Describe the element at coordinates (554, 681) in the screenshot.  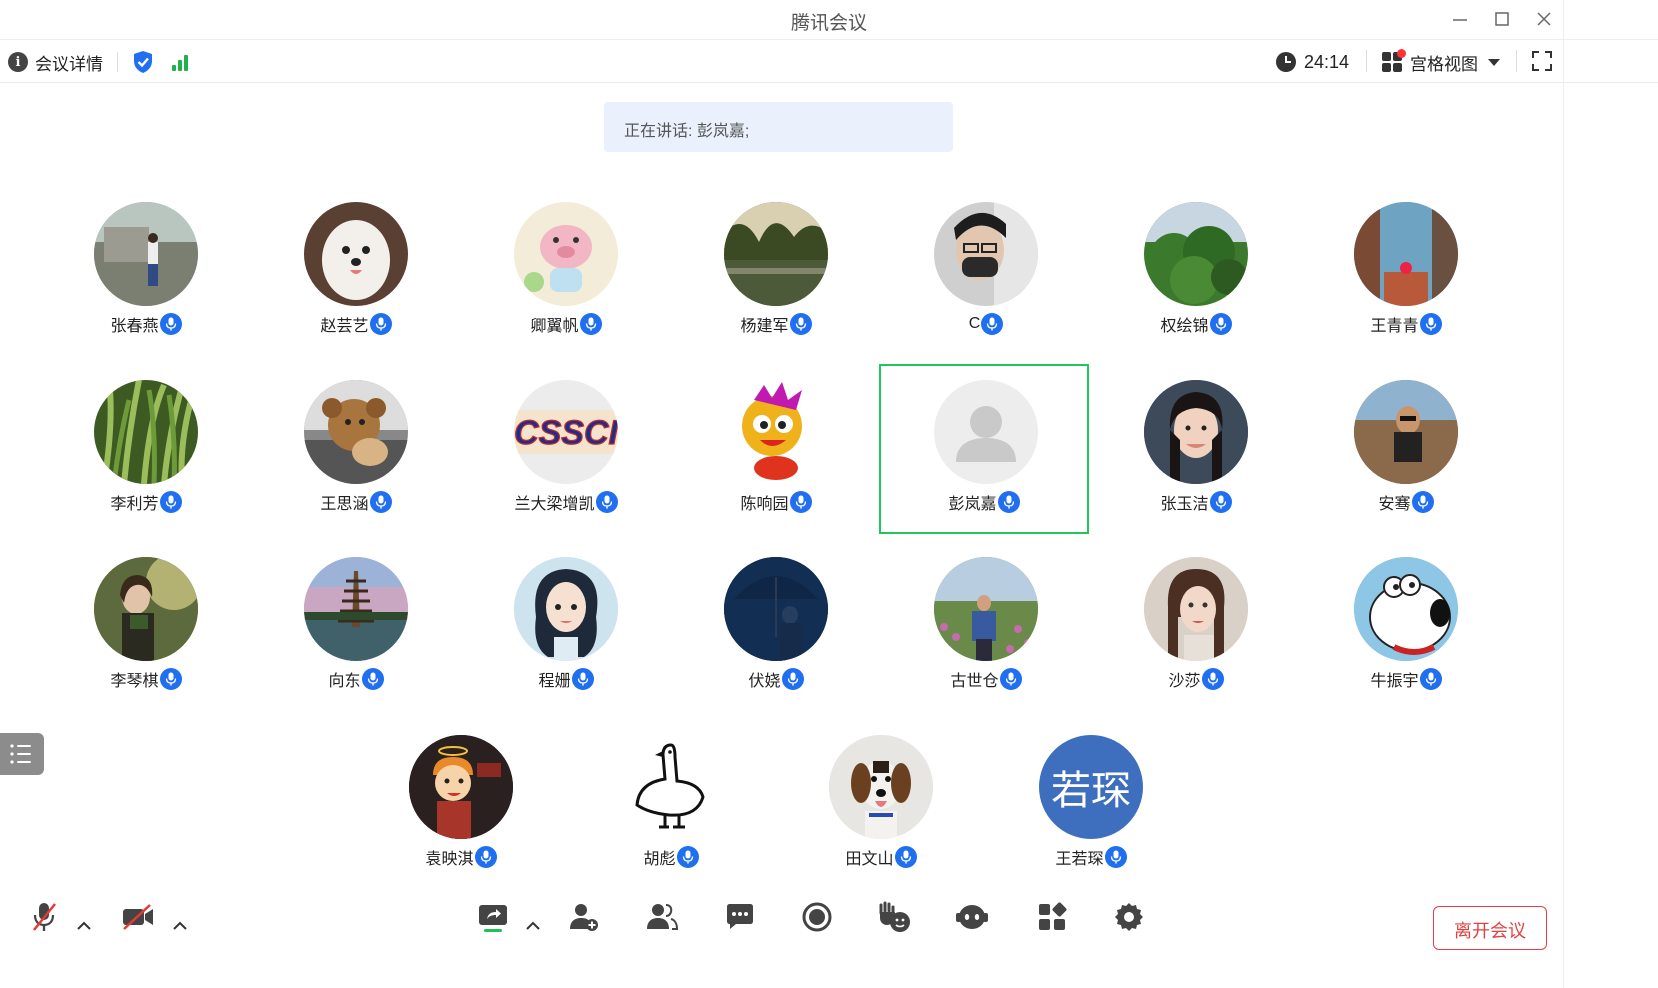
I see `participant-name: 程姗` at that location.